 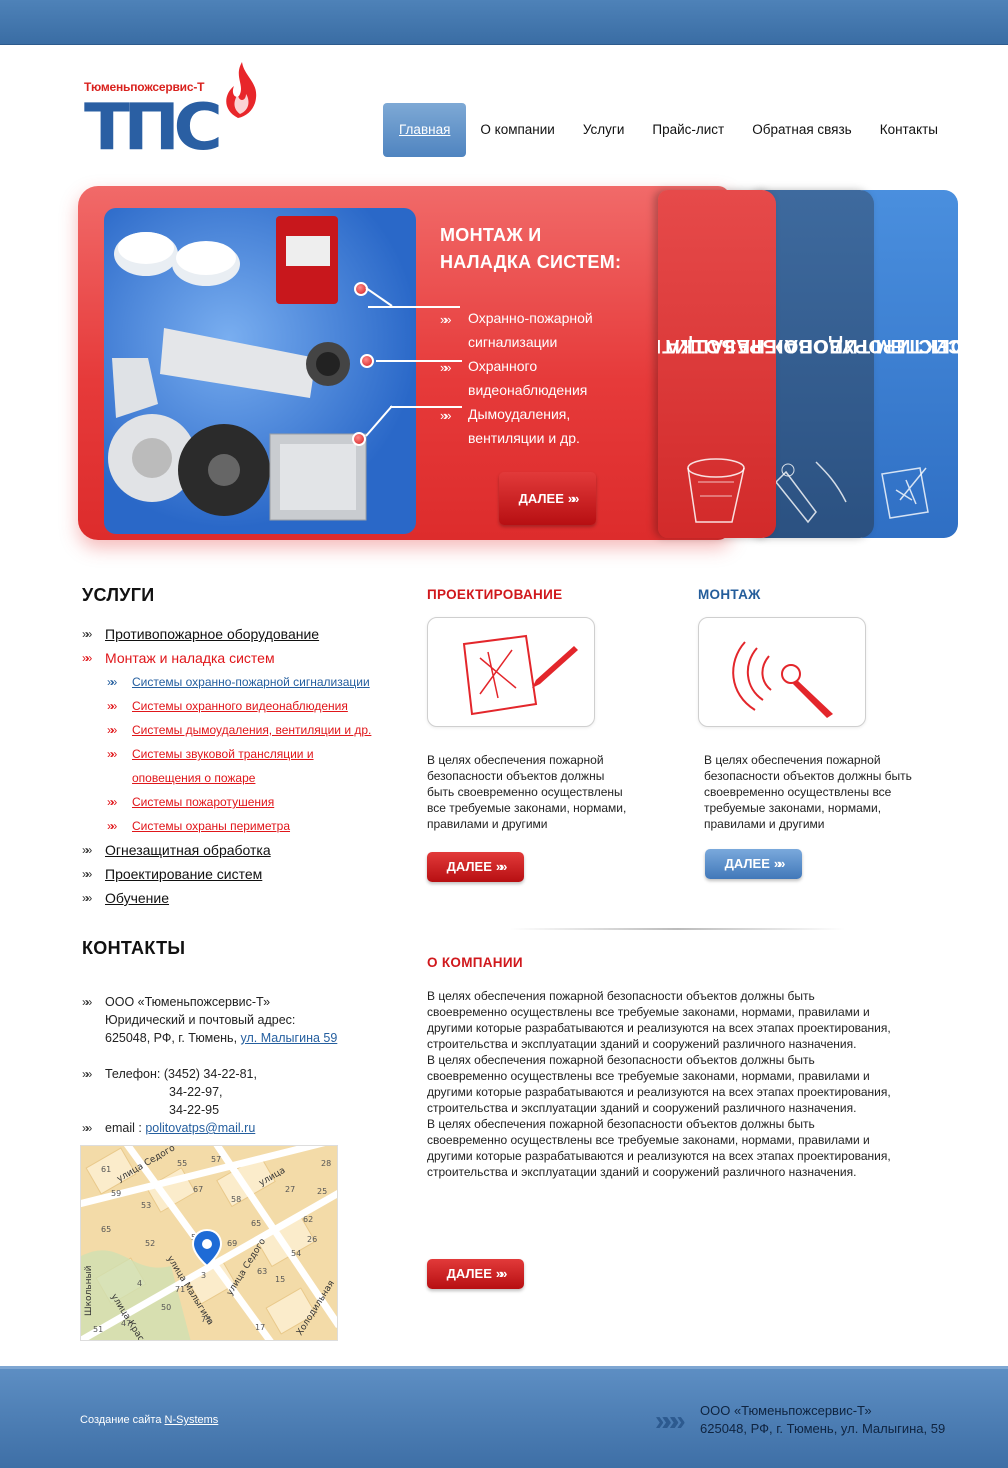 What do you see at coordinates (106, 1229) in the screenshot?
I see `map-number: 65` at bounding box center [106, 1229].